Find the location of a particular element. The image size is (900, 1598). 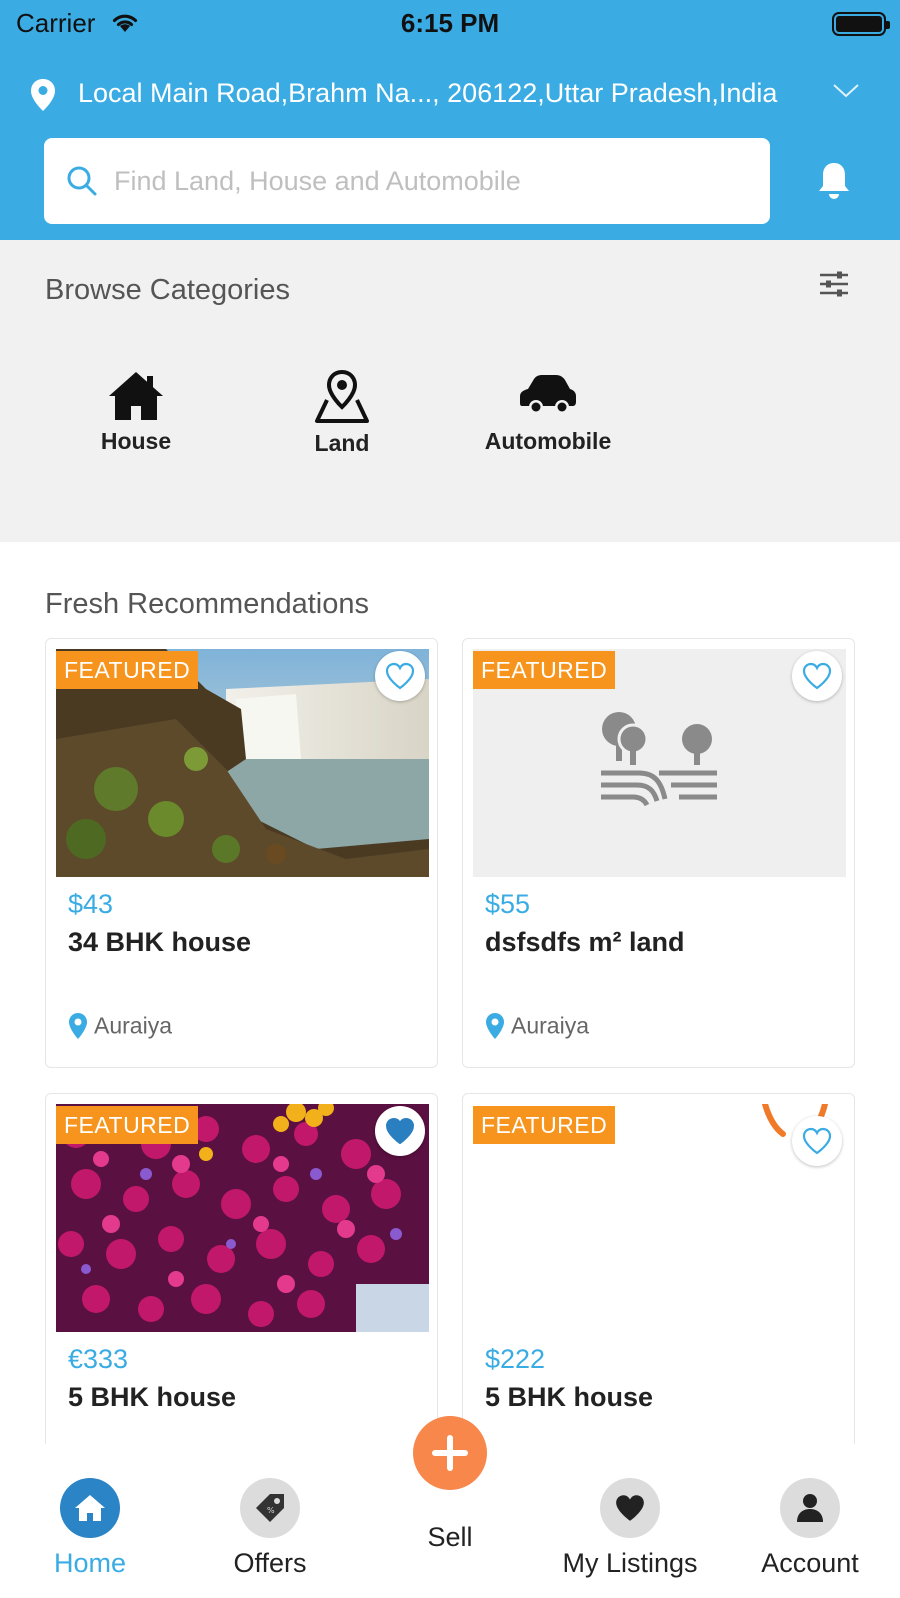

nav-my-listings-label: My Listings is located at coordinates (630, 1563).